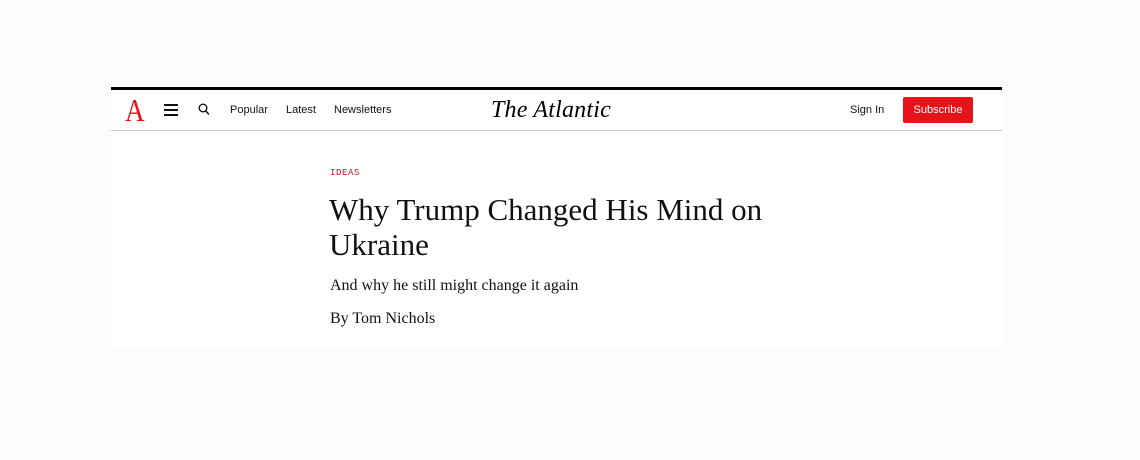  Describe the element at coordinates (345, 173) in the screenshot. I see `section-label: IDEAS` at that location.